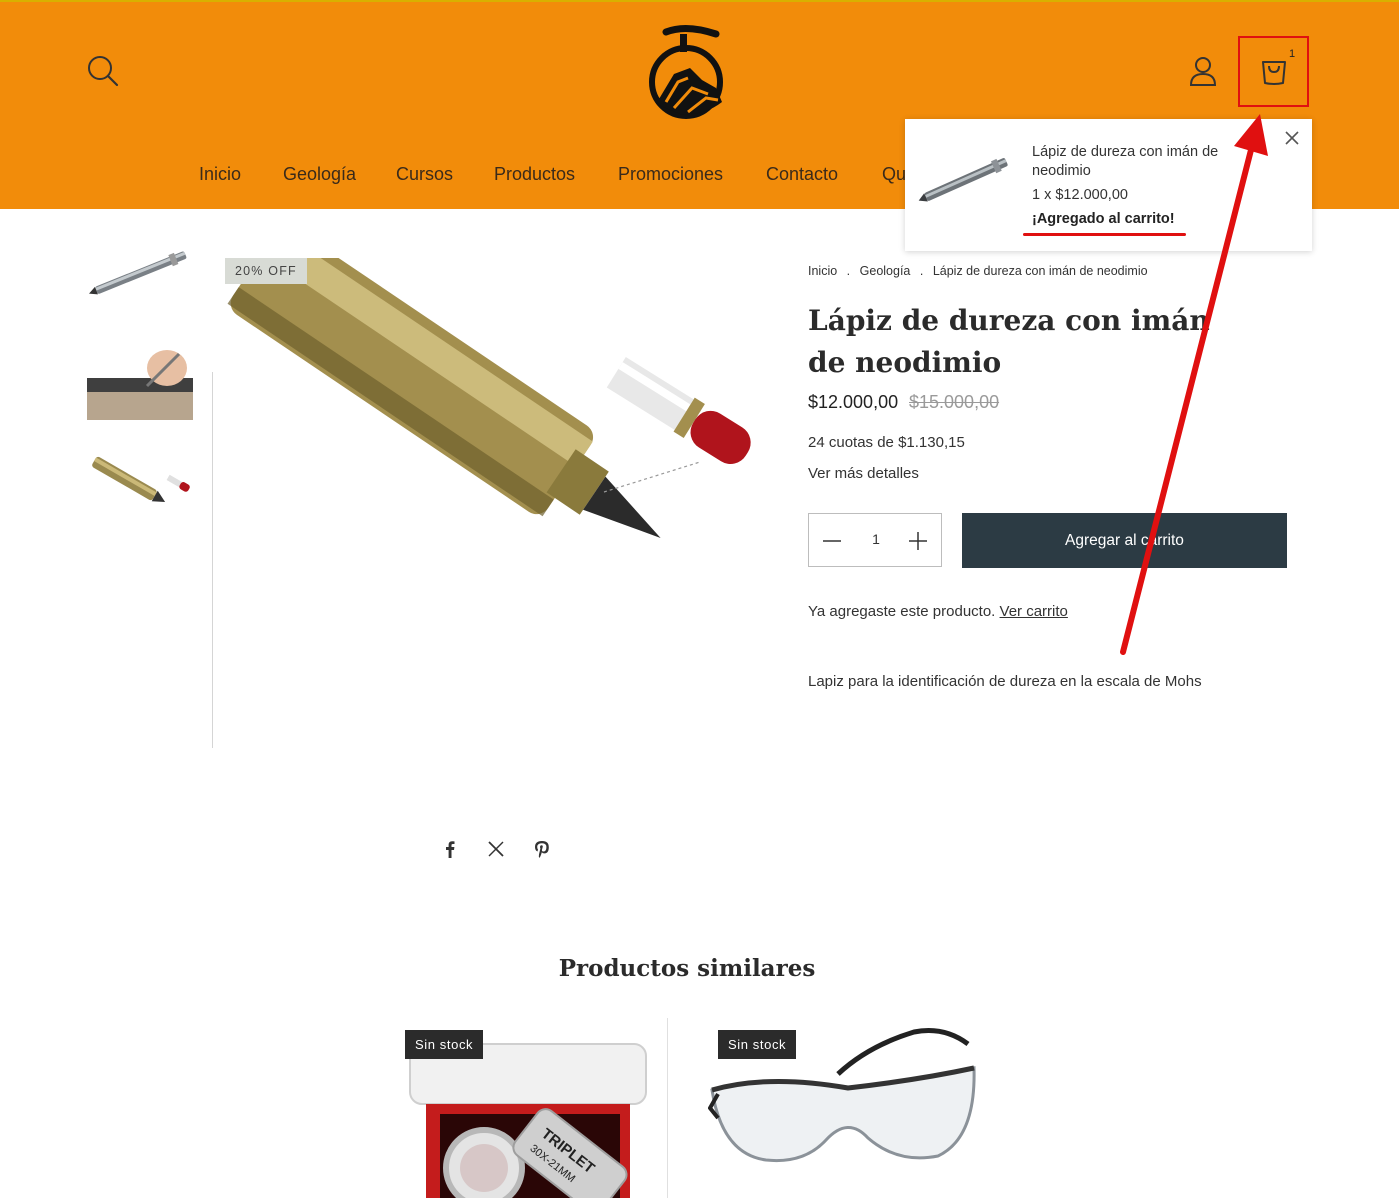  I want to click on product-title: Lápiz de dureza con imán de neodimio, so click(1009, 341).